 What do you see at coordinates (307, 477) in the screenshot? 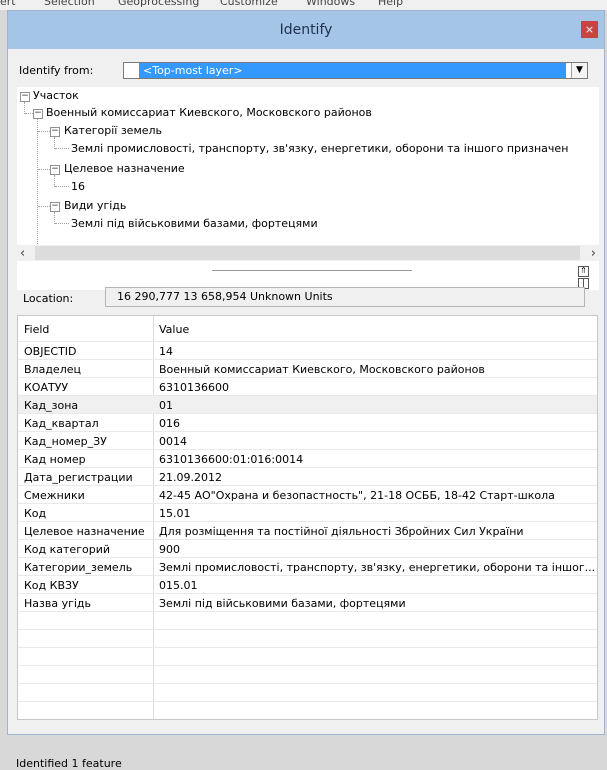
I see `table-row: Дата_регистрации 21.09.2012` at bounding box center [307, 477].